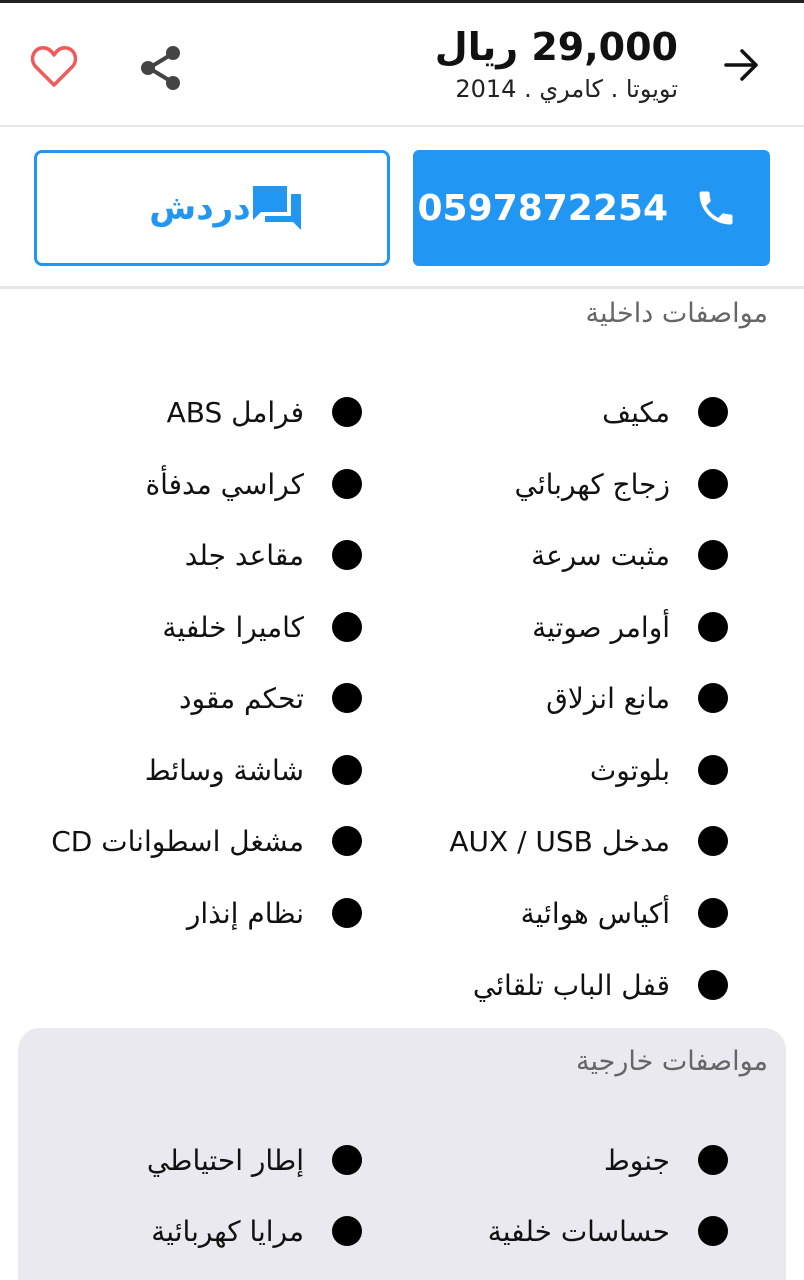 This screenshot has width=804, height=1280. I want to click on contact-actions: 0597872254 دردش, so click(402, 209).